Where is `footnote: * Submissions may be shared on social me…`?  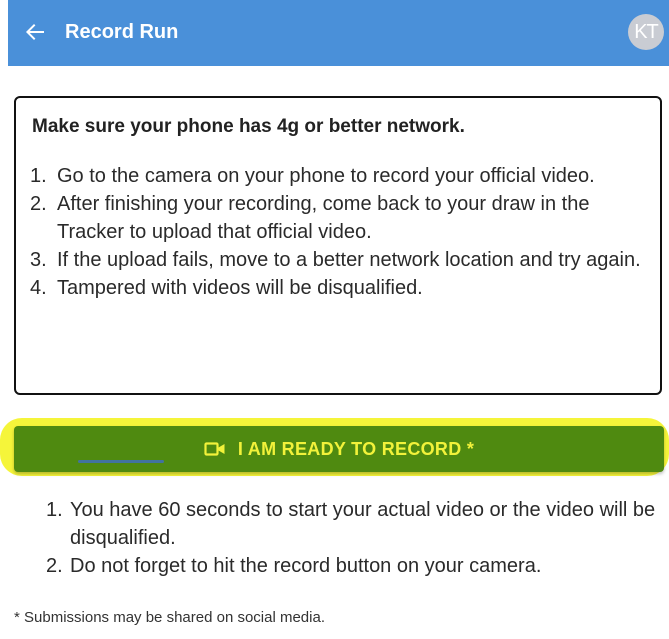 footnote: * Submissions may be shared on social me… is located at coordinates (169, 617).